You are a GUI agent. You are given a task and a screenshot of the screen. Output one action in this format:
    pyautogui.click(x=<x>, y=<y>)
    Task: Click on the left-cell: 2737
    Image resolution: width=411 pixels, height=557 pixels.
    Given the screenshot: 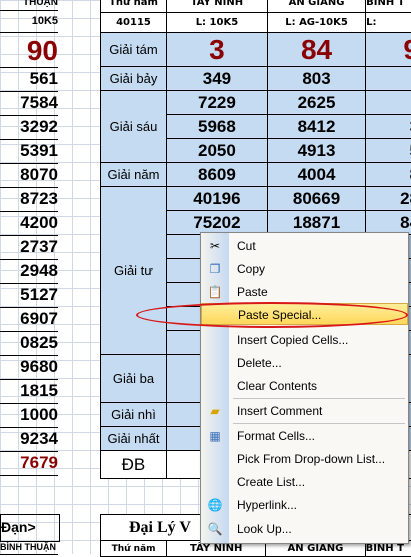 What is the action you would take?
    pyautogui.click(x=29, y=247)
    